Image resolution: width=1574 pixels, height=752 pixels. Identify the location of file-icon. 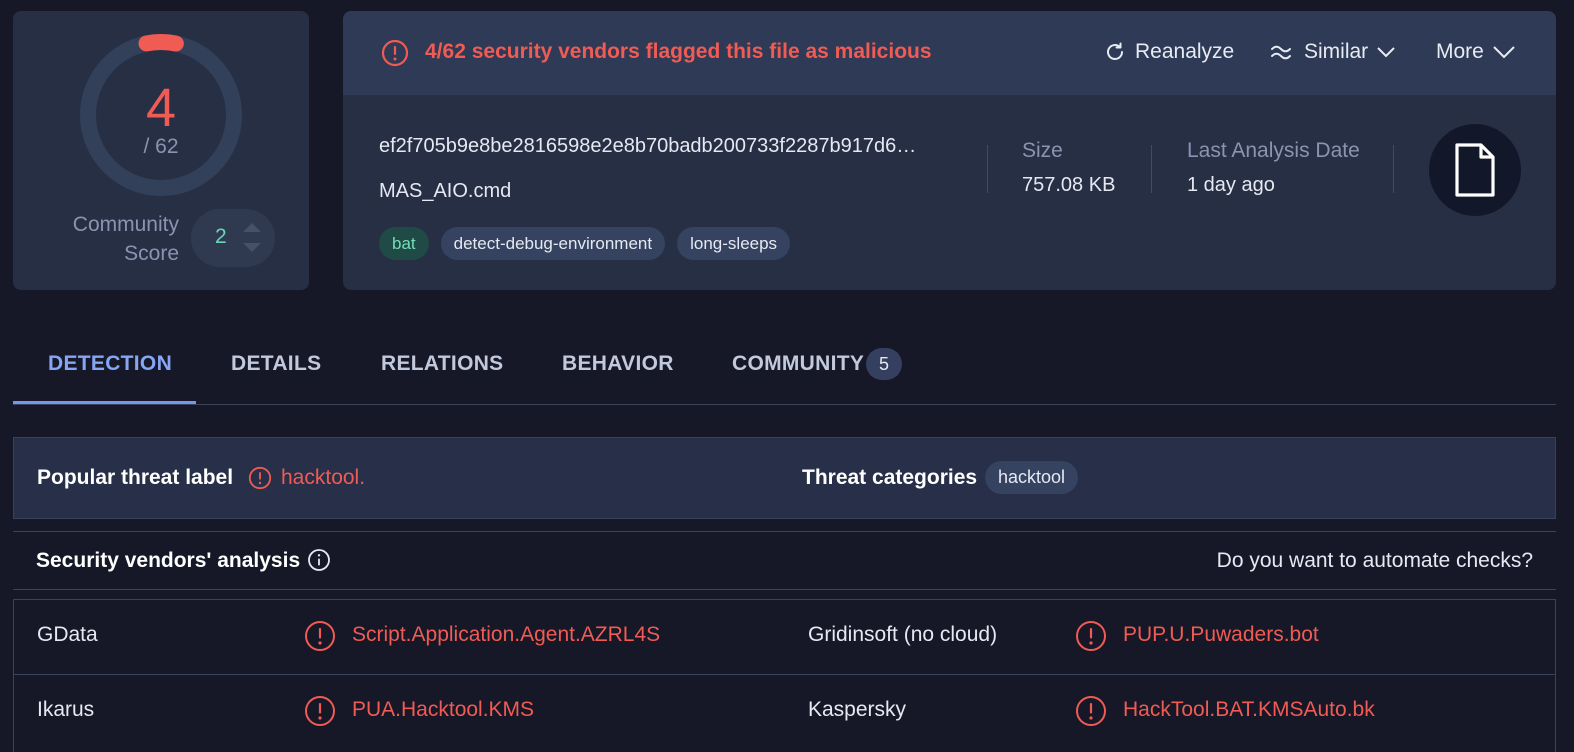
(1475, 170).